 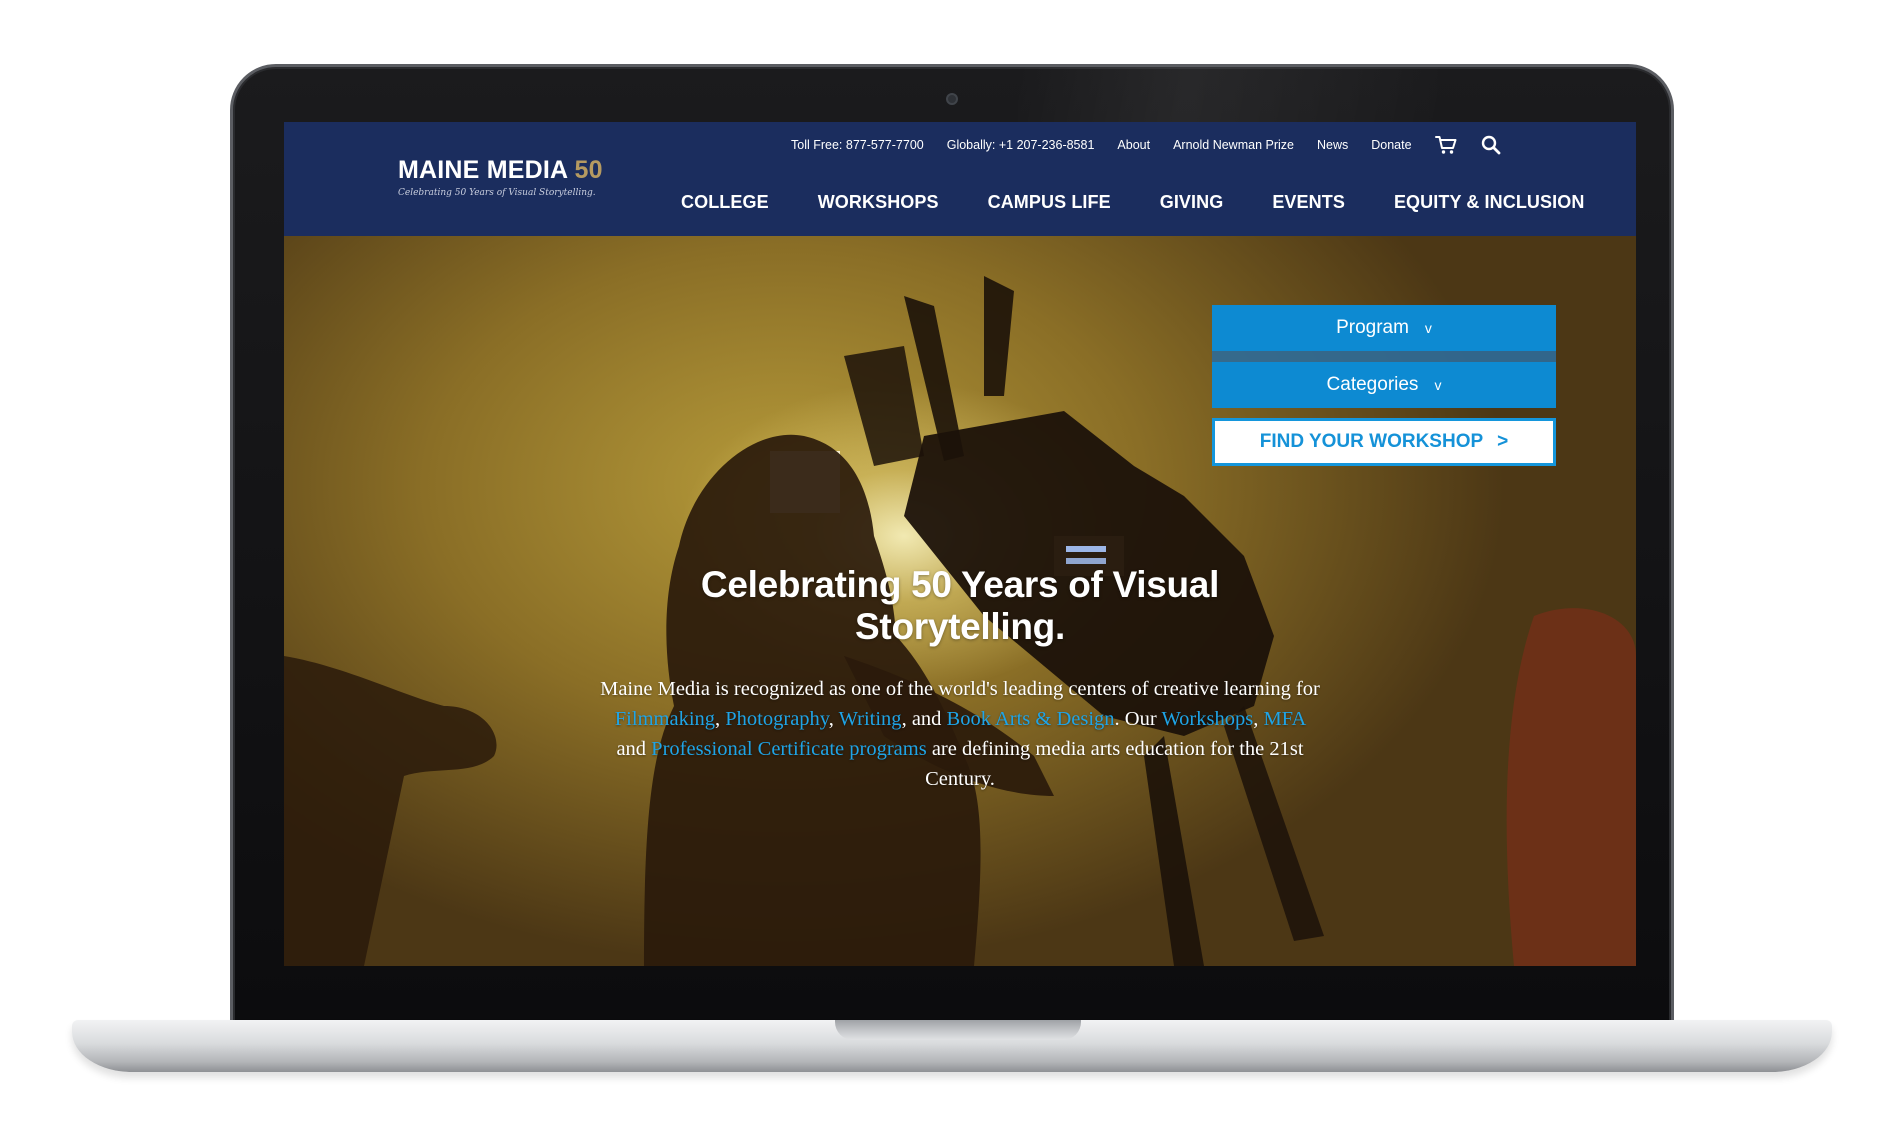 What do you see at coordinates (1133, 145) in the screenshot?
I see `about-link: About` at bounding box center [1133, 145].